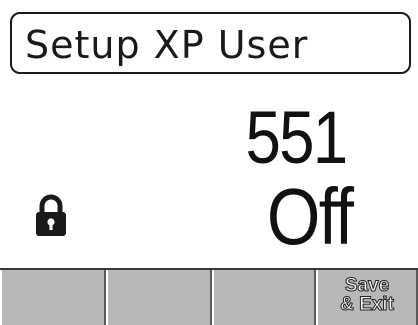  What do you see at coordinates (367, 295) in the screenshot?
I see `save-exit-label: Save & Exit` at bounding box center [367, 295].